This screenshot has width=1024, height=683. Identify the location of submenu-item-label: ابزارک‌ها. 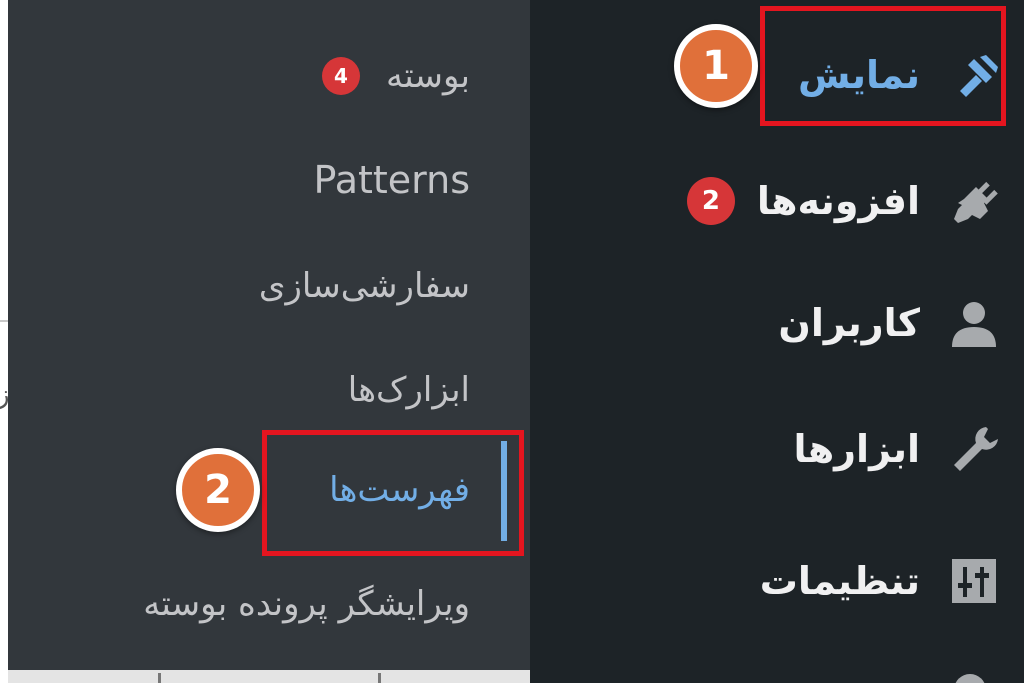
(408, 390).